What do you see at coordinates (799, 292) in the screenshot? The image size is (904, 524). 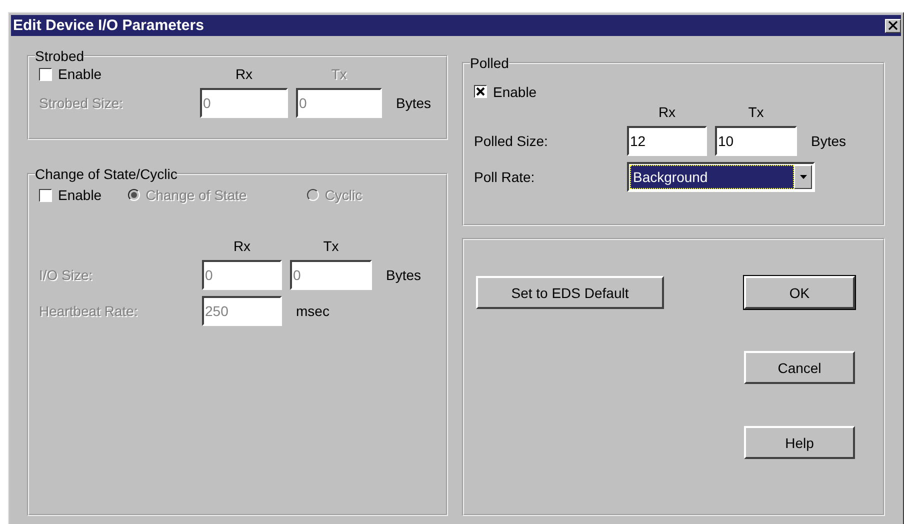 I see `dialog-button: OK` at bounding box center [799, 292].